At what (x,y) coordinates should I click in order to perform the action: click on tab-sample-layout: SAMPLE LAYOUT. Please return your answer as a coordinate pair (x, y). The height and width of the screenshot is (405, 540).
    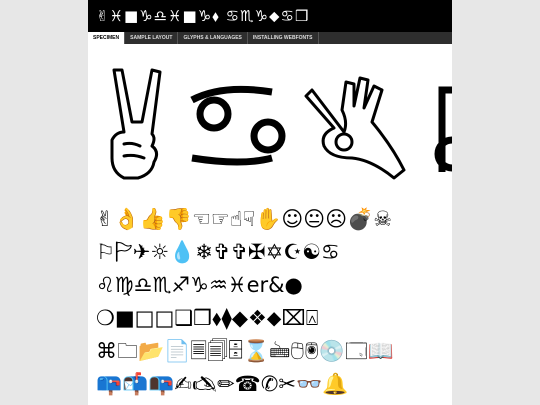
    Looking at the image, I should click on (152, 38).